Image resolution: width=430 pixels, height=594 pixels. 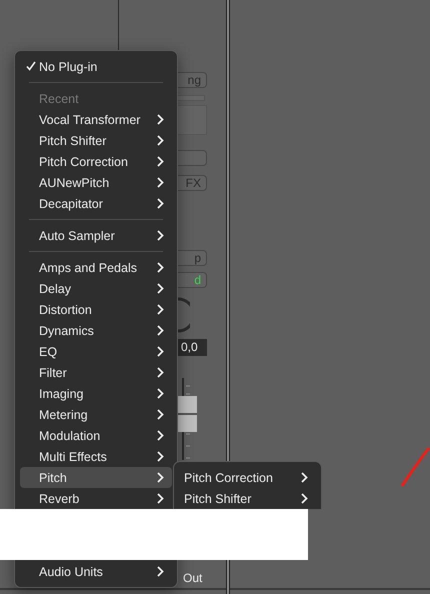 I want to click on menu-item: No Plug-in, so click(x=96, y=66).